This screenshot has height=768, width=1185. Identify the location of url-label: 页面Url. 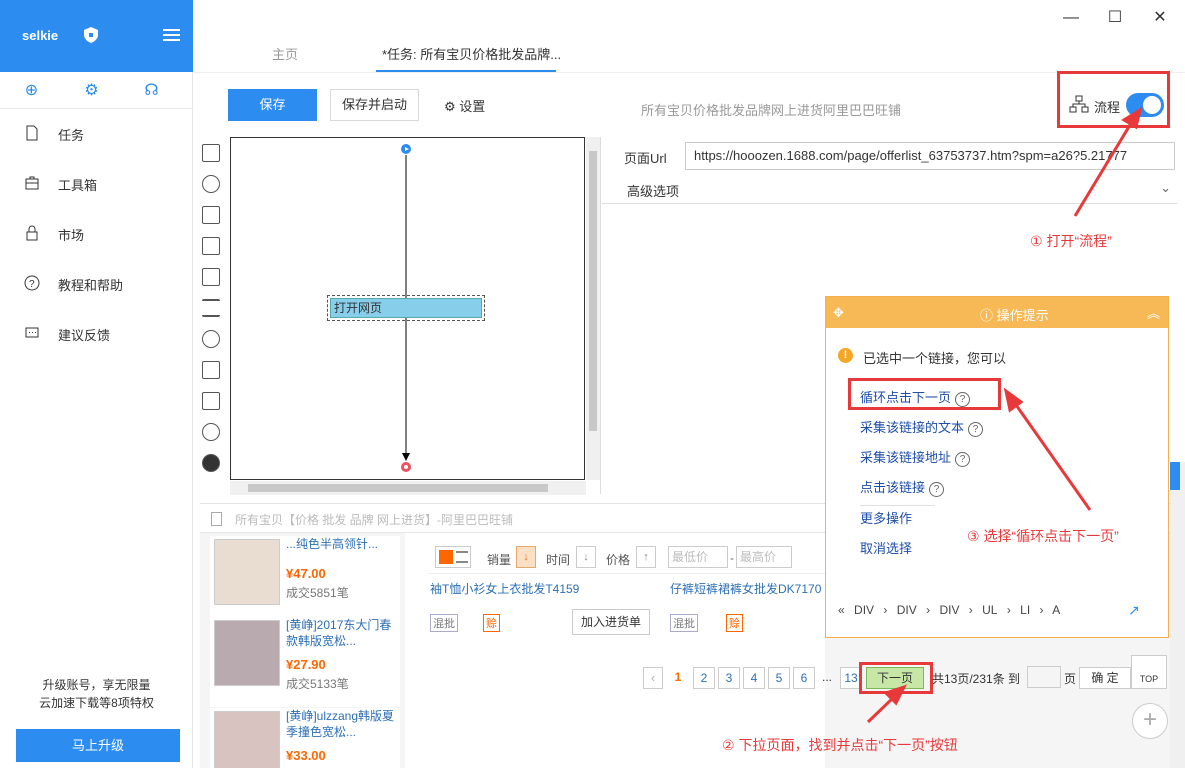
(645, 158).